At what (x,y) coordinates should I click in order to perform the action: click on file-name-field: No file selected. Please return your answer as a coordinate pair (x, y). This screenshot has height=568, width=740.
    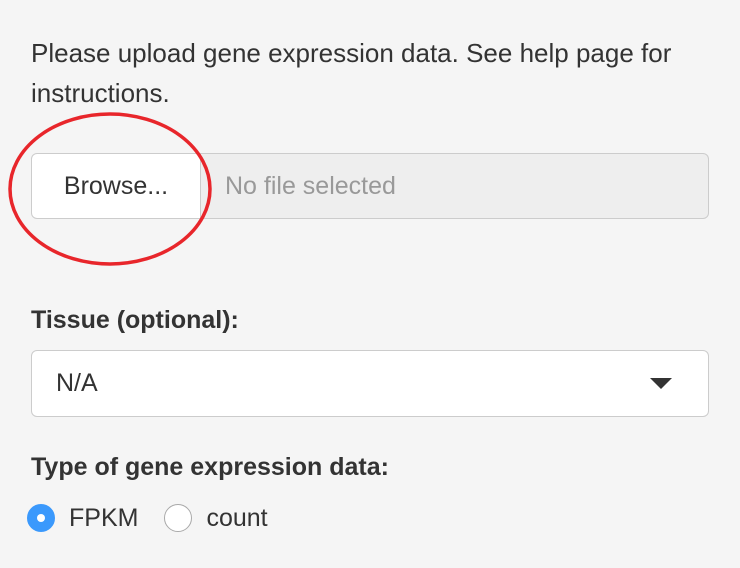
    Looking at the image, I should click on (455, 186).